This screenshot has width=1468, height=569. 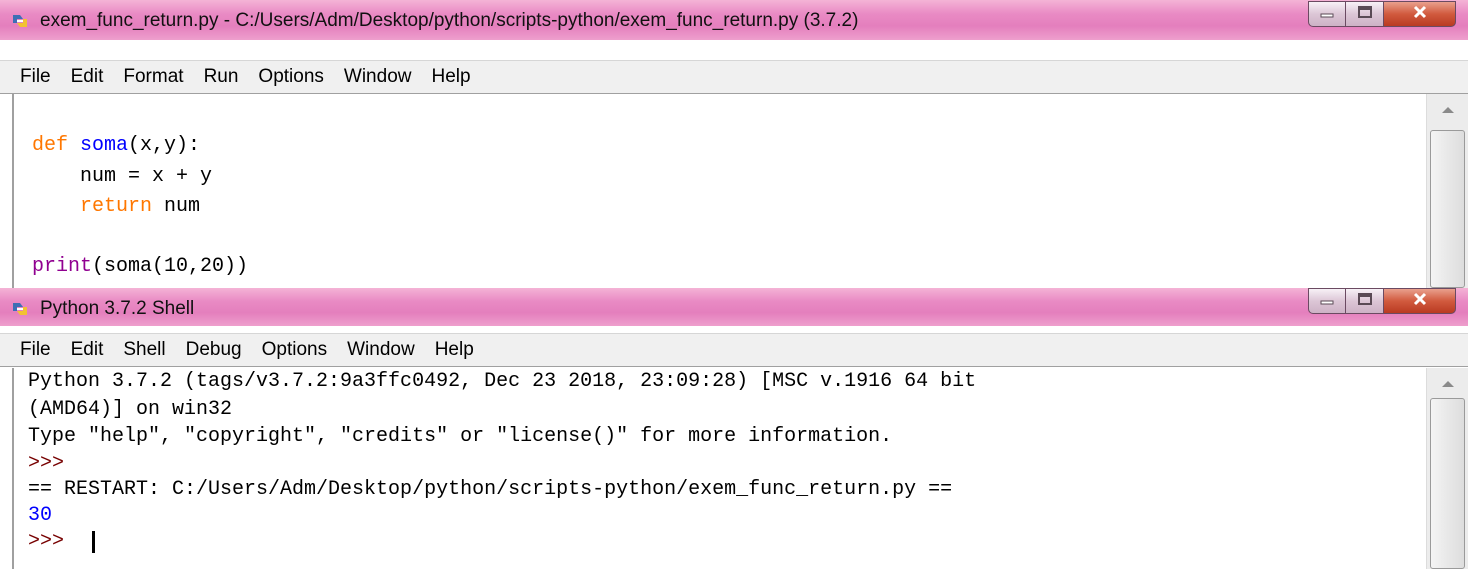 What do you see at coordinates (734, 77) in the screenshot?
I see `editor-menubar: File Edit Format Run Options Window Help` at bounding box center [734, 77].